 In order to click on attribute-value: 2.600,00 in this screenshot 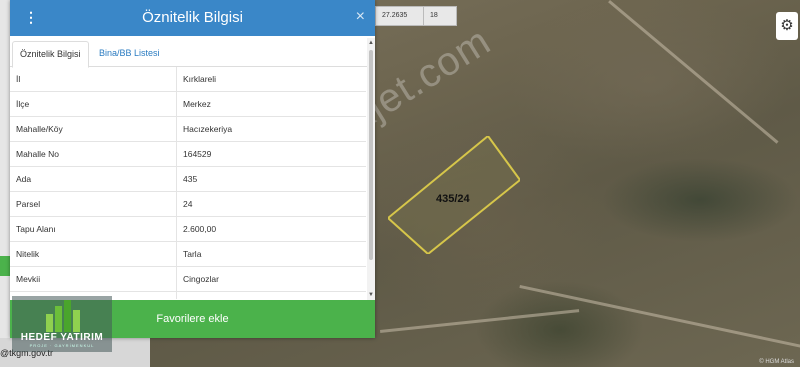, I will do `click(271, 229)`.